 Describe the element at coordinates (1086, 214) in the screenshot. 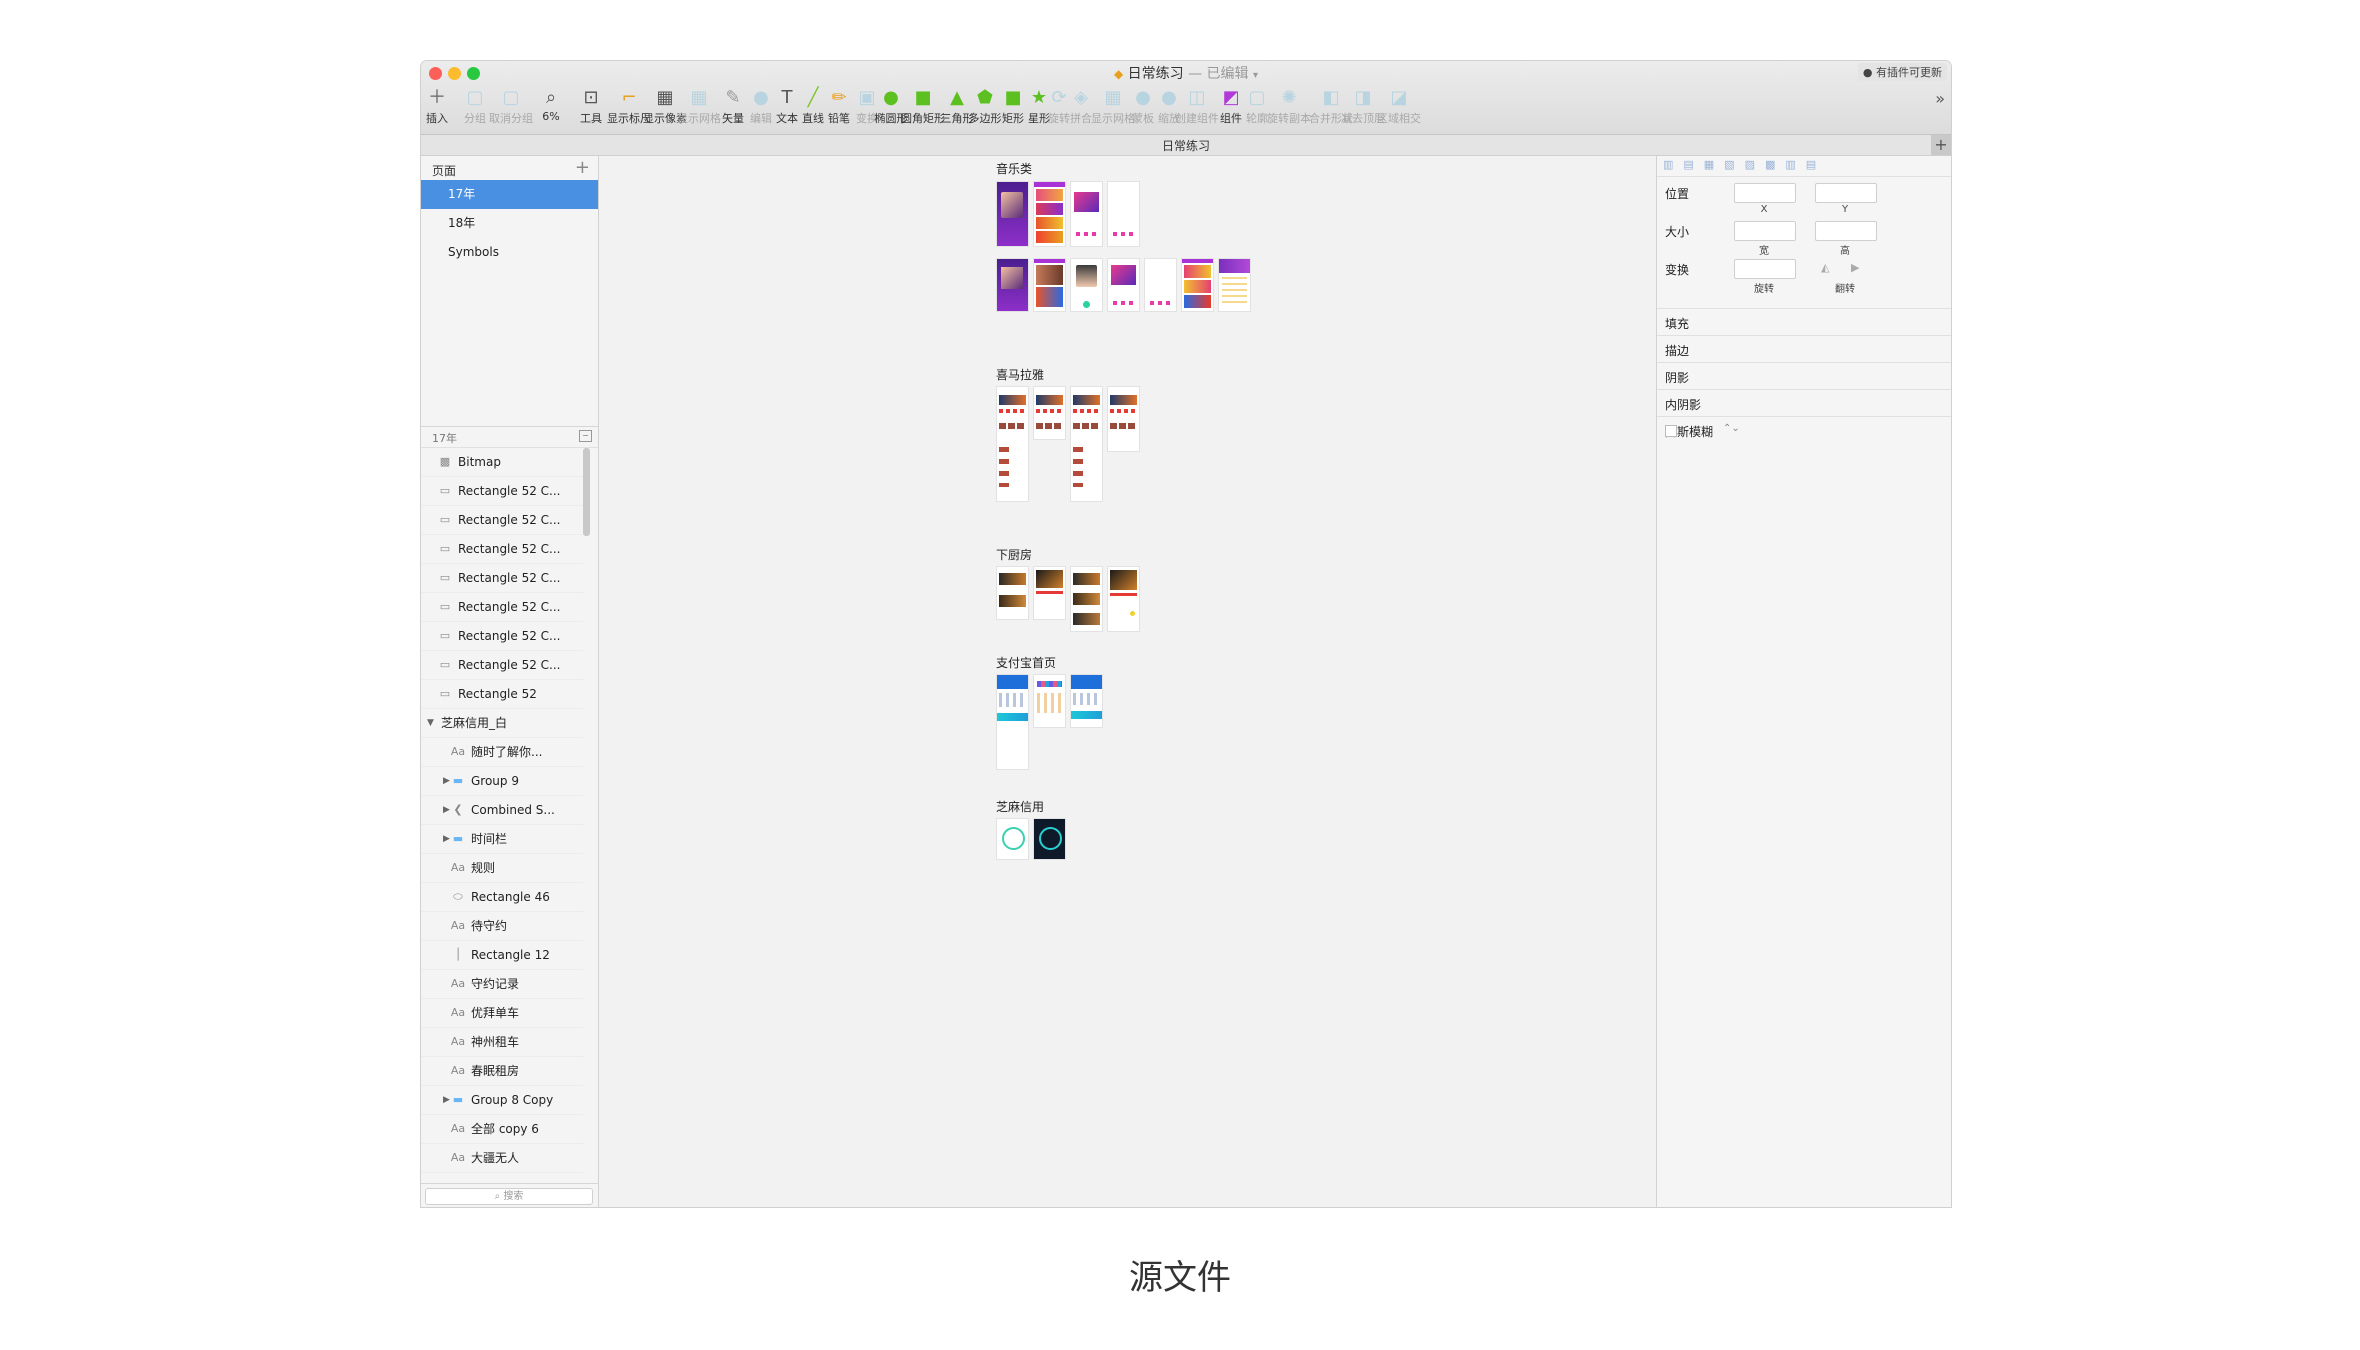

I see `artboard-music-detail` at that location.